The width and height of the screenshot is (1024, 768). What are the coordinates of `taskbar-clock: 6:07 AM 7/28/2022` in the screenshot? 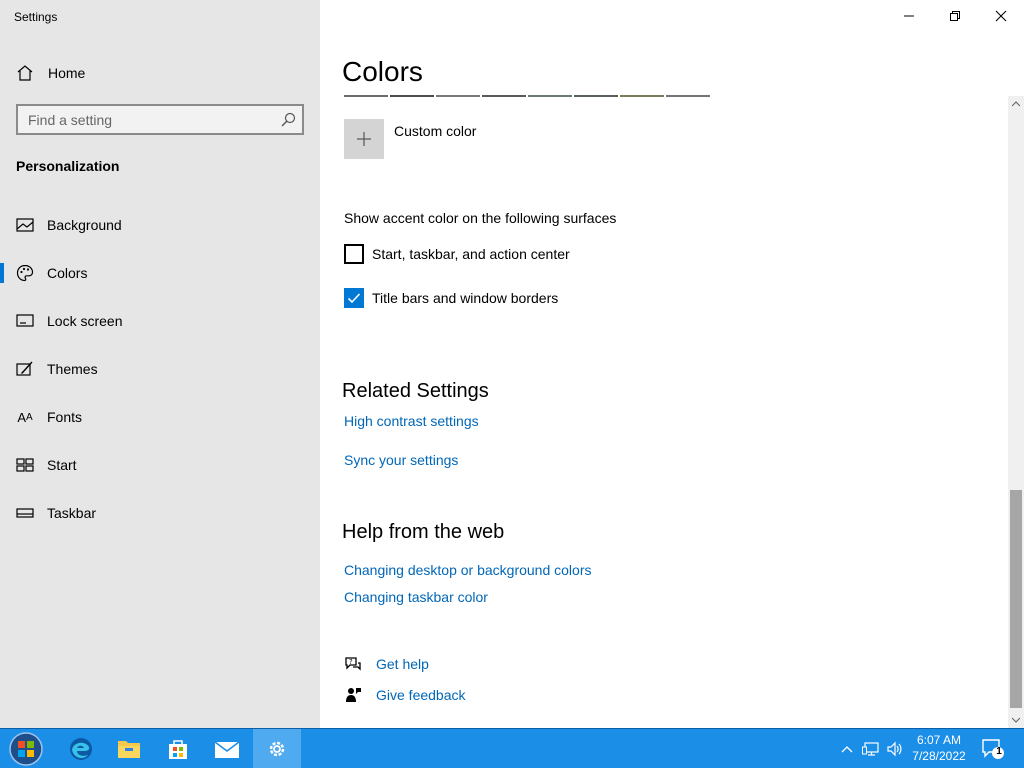 It's located at (939, 748).